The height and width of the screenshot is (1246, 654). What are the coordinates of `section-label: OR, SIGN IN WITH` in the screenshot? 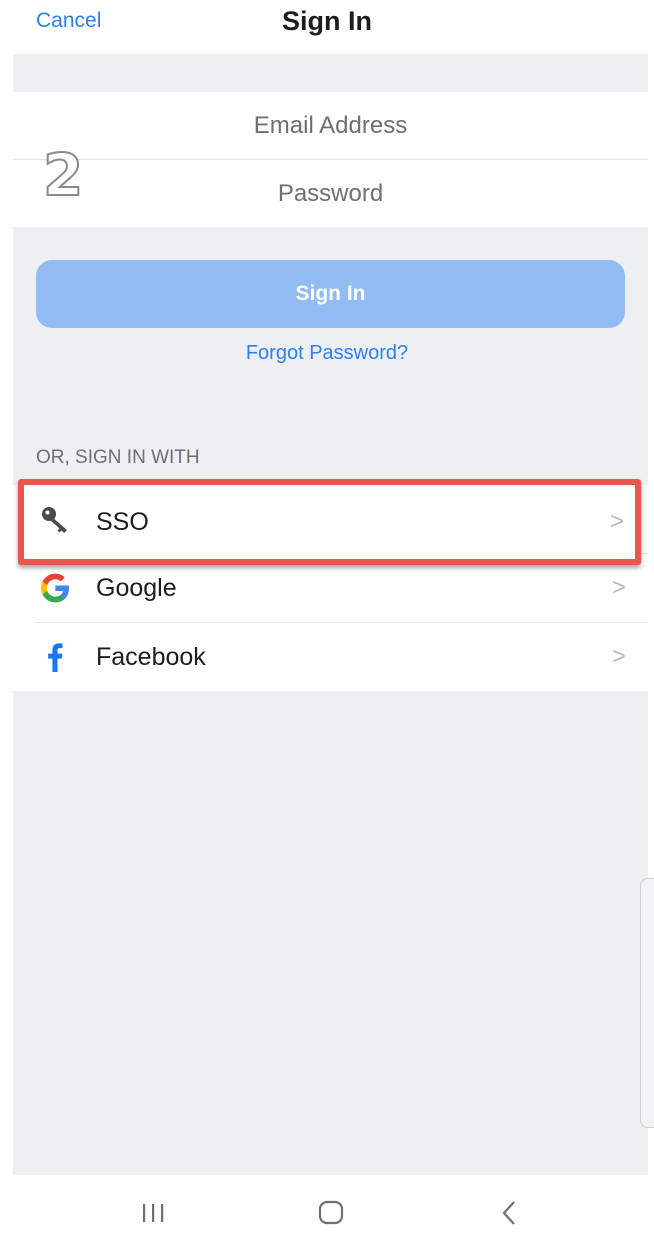 It's located at (118, 457).